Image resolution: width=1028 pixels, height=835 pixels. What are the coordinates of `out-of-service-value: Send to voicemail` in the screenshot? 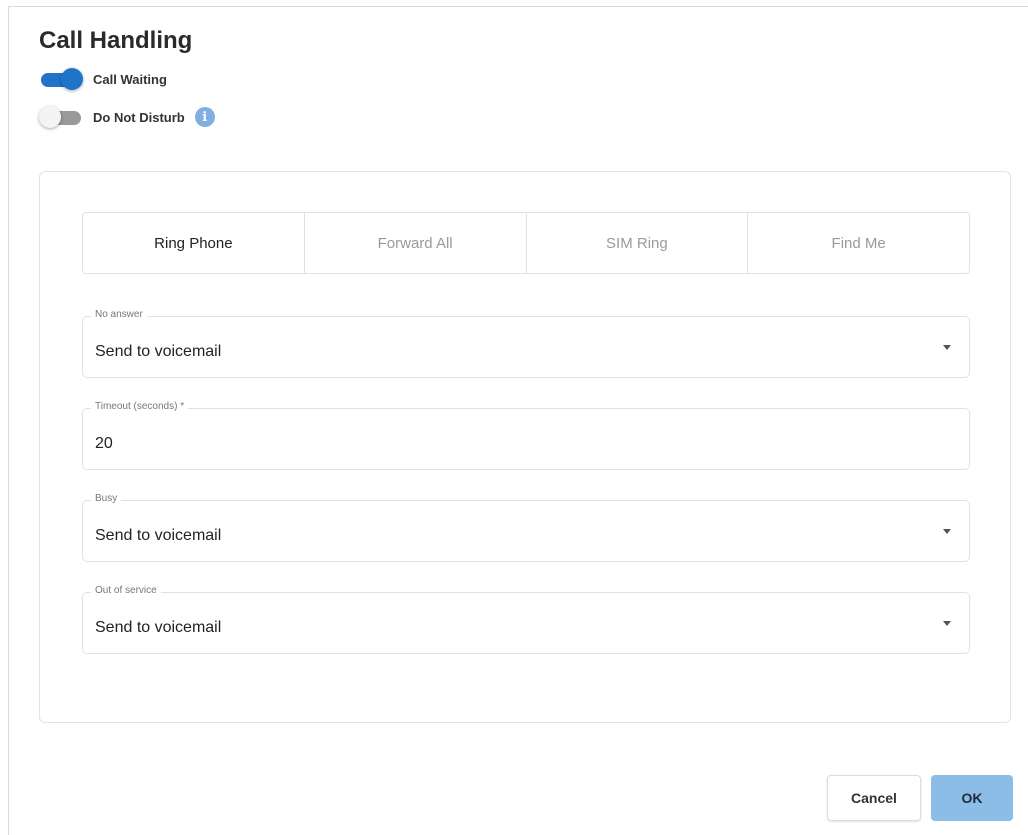 It's located at (158, 627).